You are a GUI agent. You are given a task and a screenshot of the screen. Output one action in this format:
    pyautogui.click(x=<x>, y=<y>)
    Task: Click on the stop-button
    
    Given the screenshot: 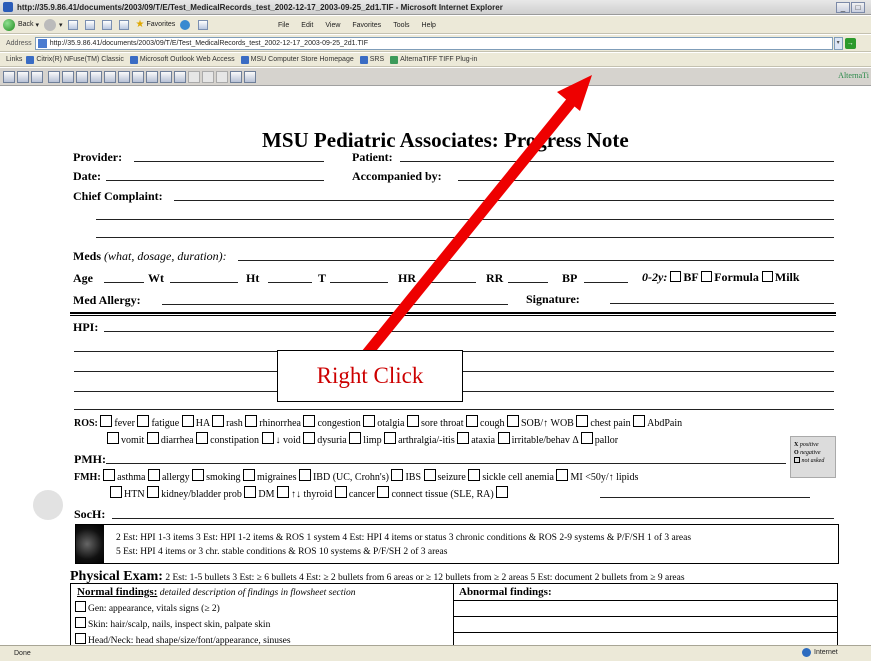 What is the action you would take?
    pyautogui.click(x=73, y=24)
    